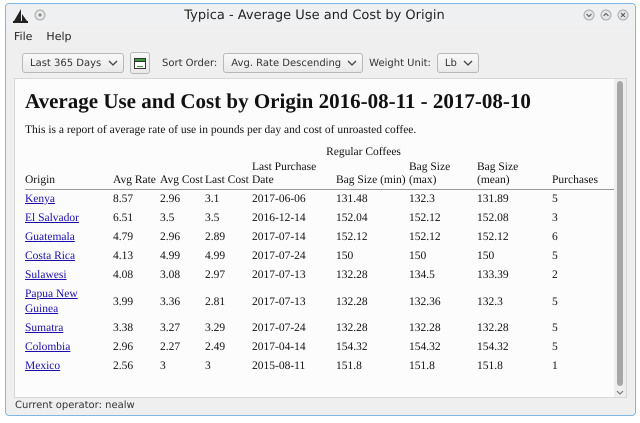 The width and height of the screenshot is (640, 423). What do you see at coordinates (490, 302) in the screenshot?
I see `table-cell-text: 132.3` at bounding box center [490, 302].